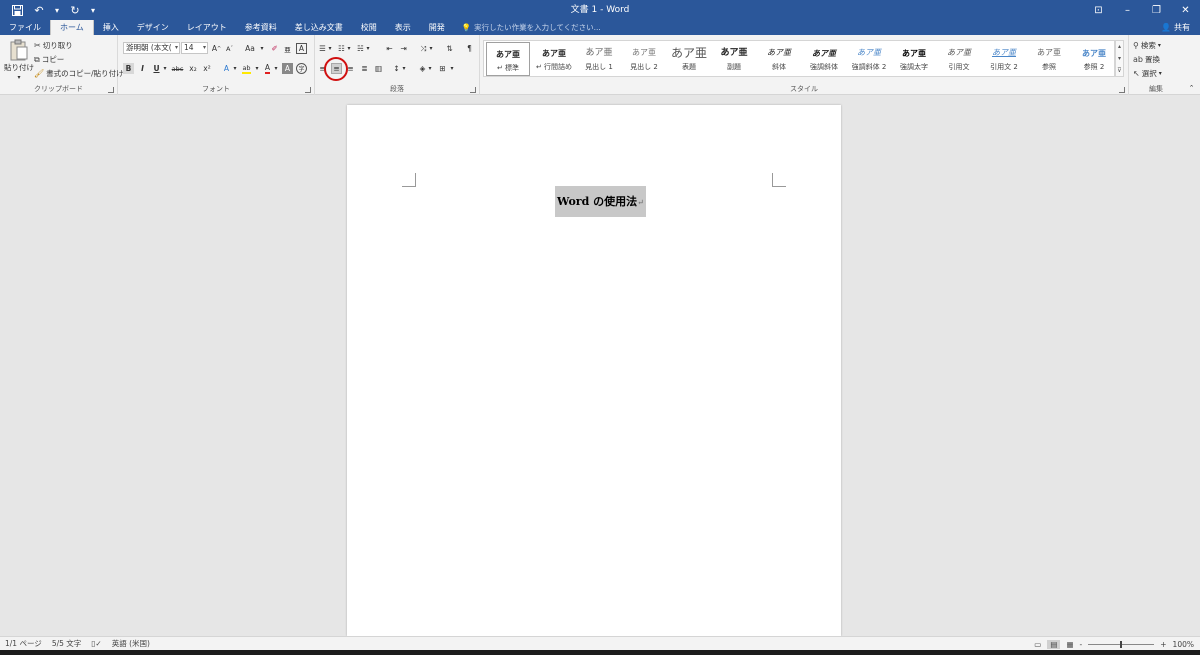  What do you see at coordinates (235, 68) in the screenshot?
I see `text-effects-dropdown-icon: ▾` at bounding box center [235, 68].